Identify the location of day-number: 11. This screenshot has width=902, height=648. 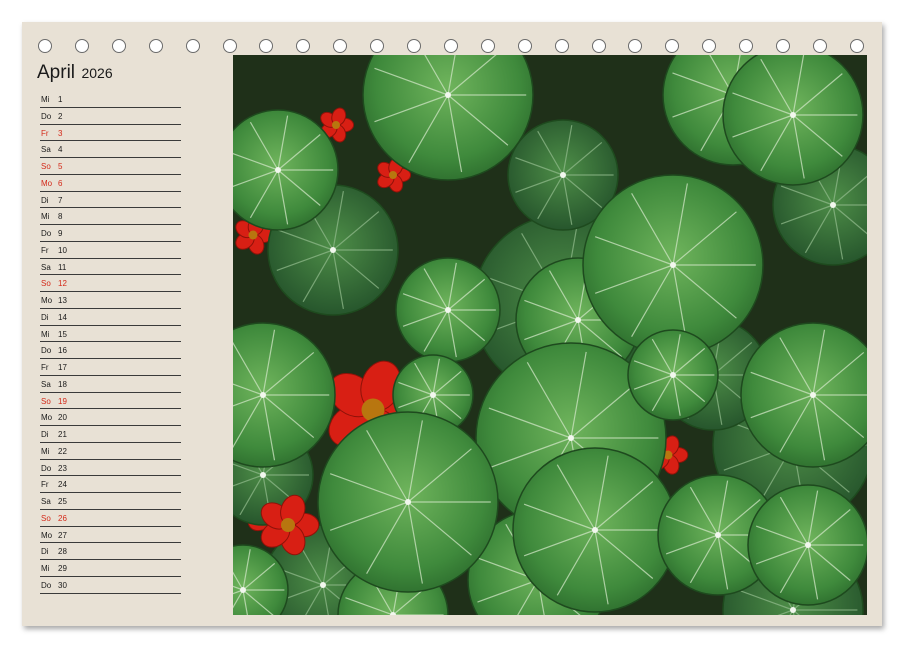
(62, 267).